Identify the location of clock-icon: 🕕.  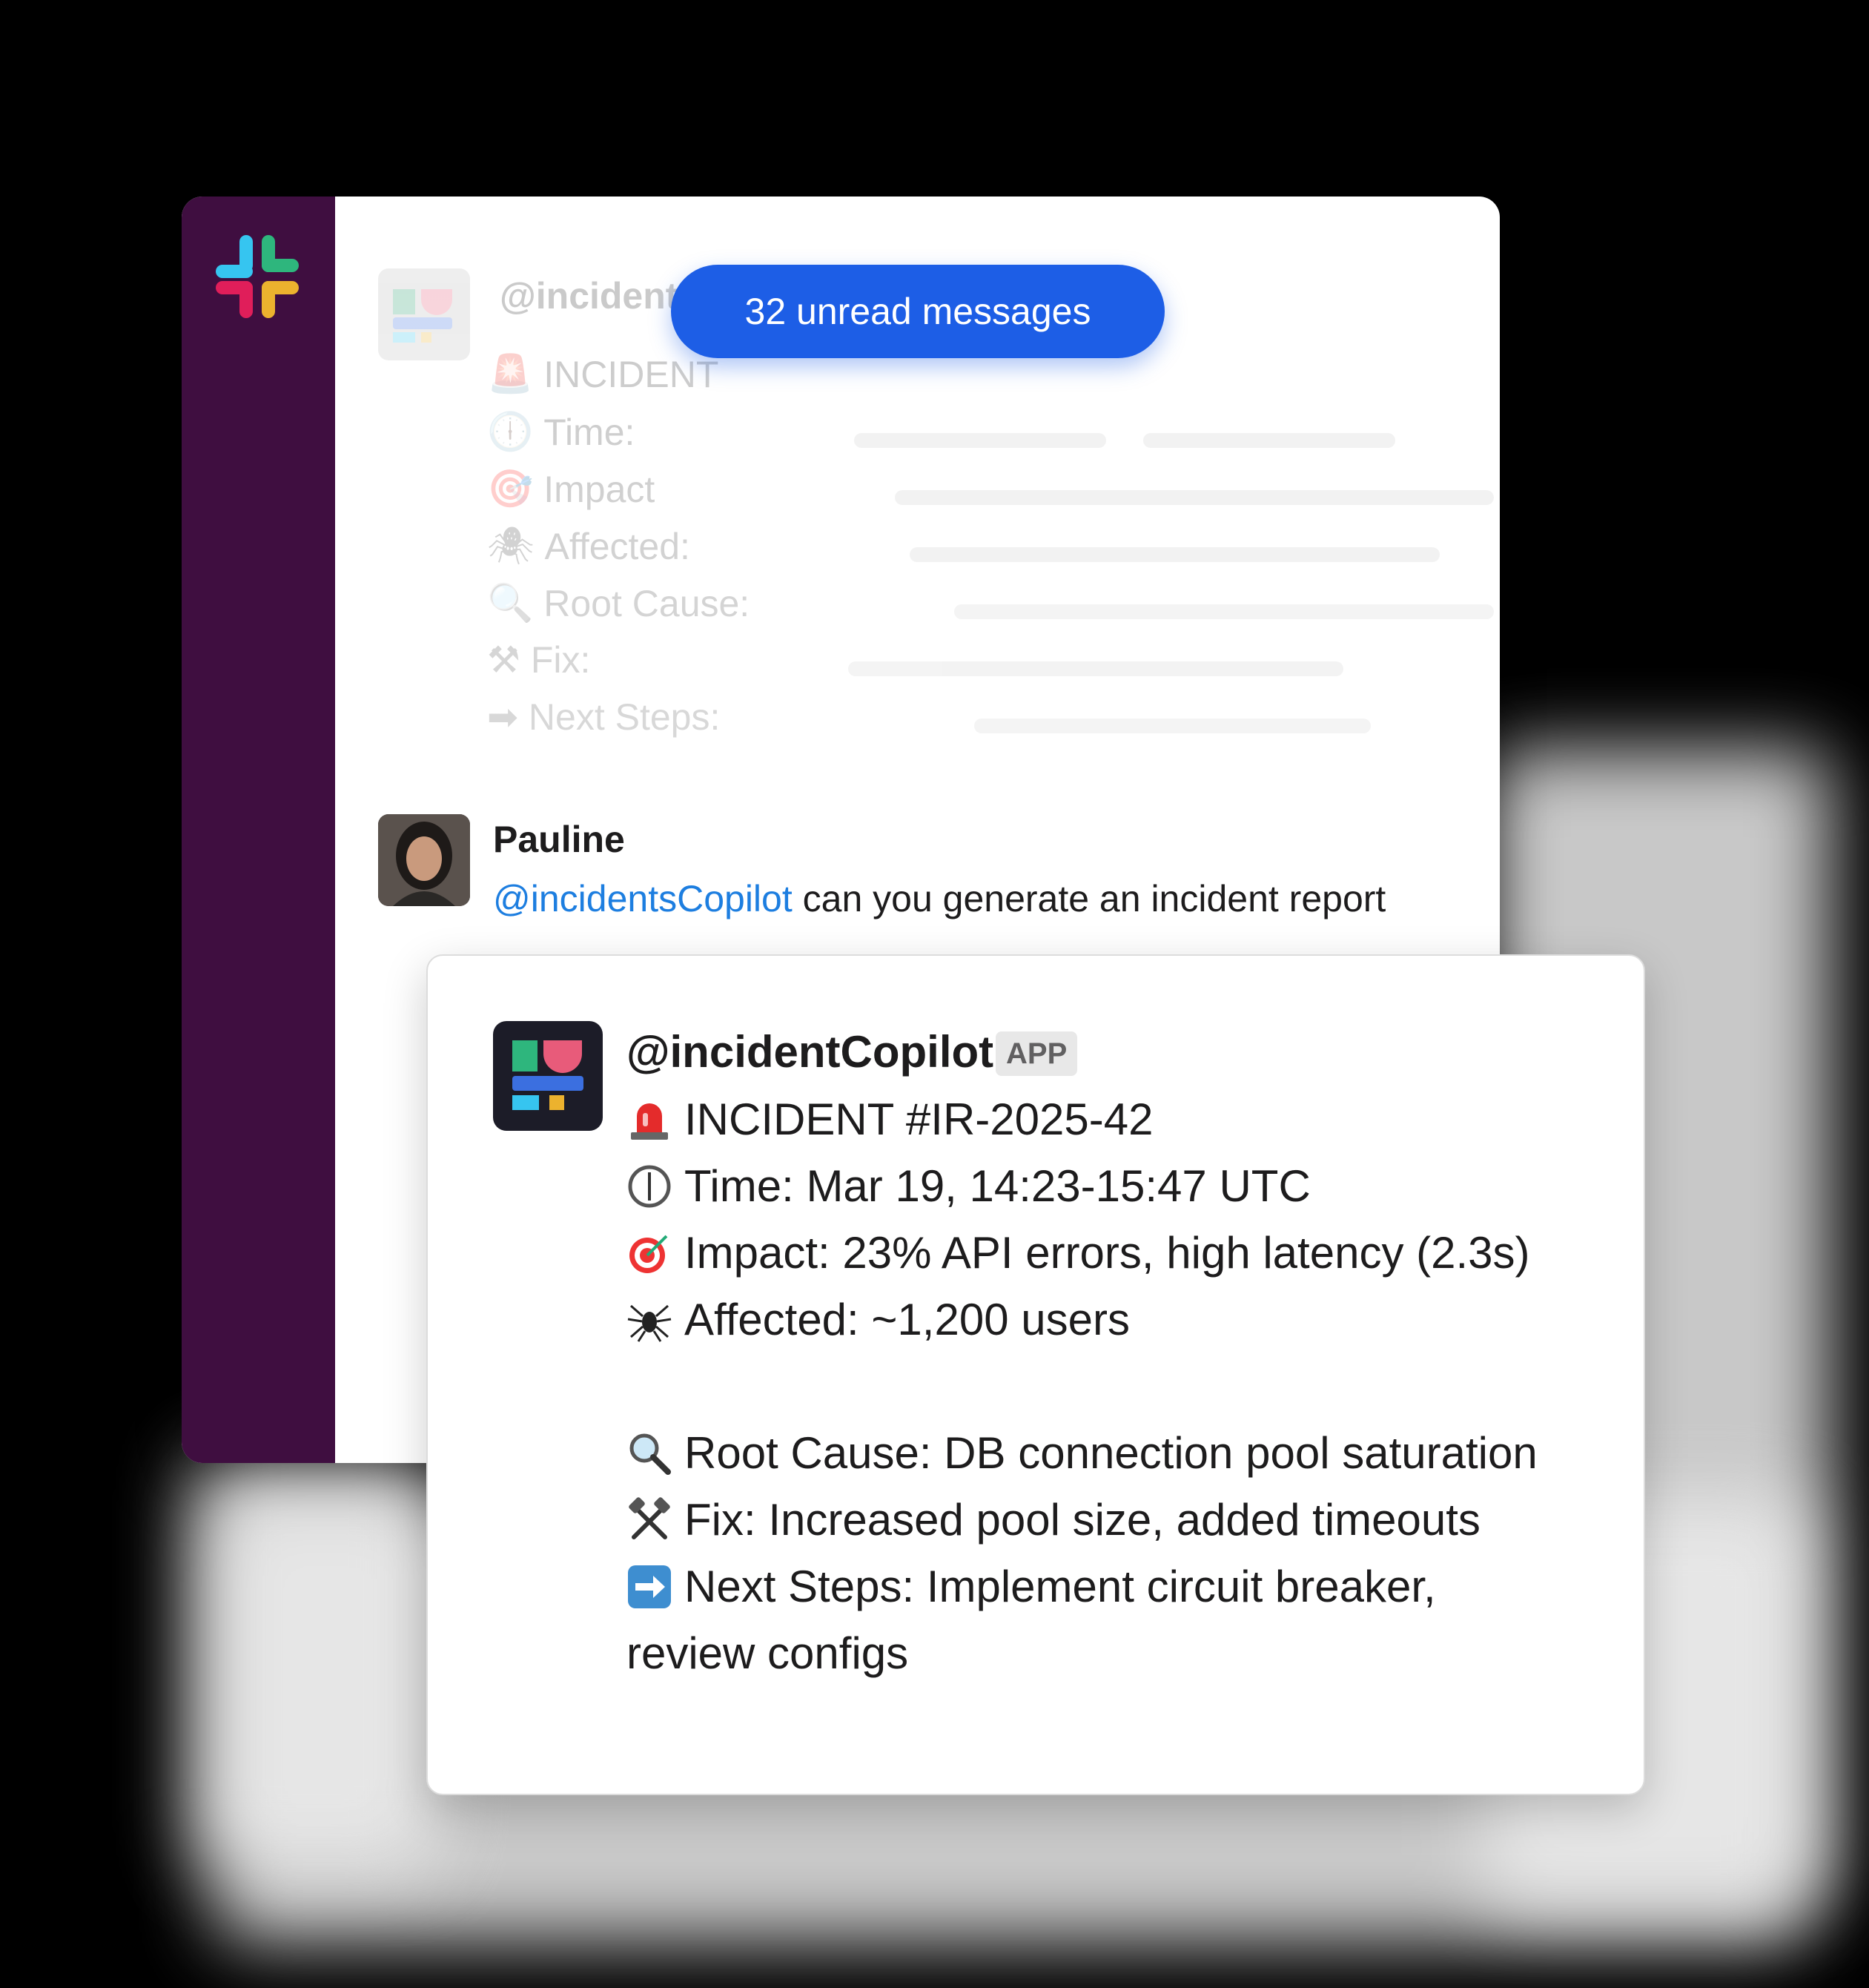
(510, 432).